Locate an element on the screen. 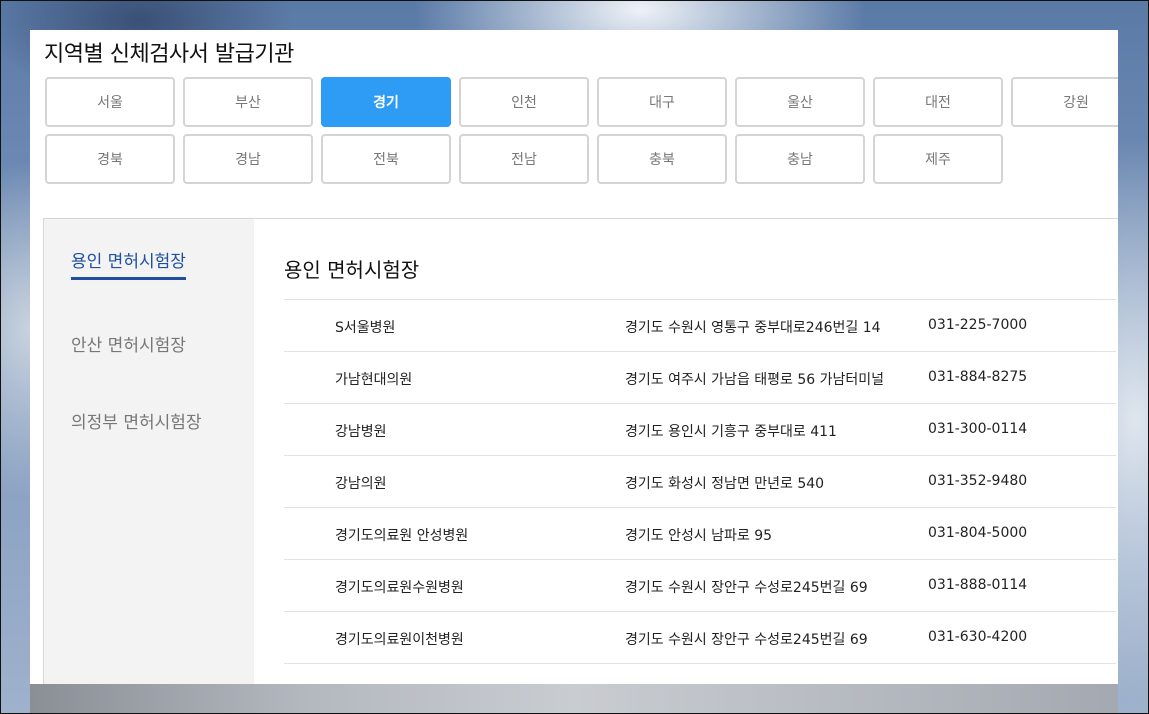 The width and height of the screenshot is (1149, 714). hospital-address: 경기도 수원시 영통구 중부대로246번길 14 is located at coordinates (753, 328).